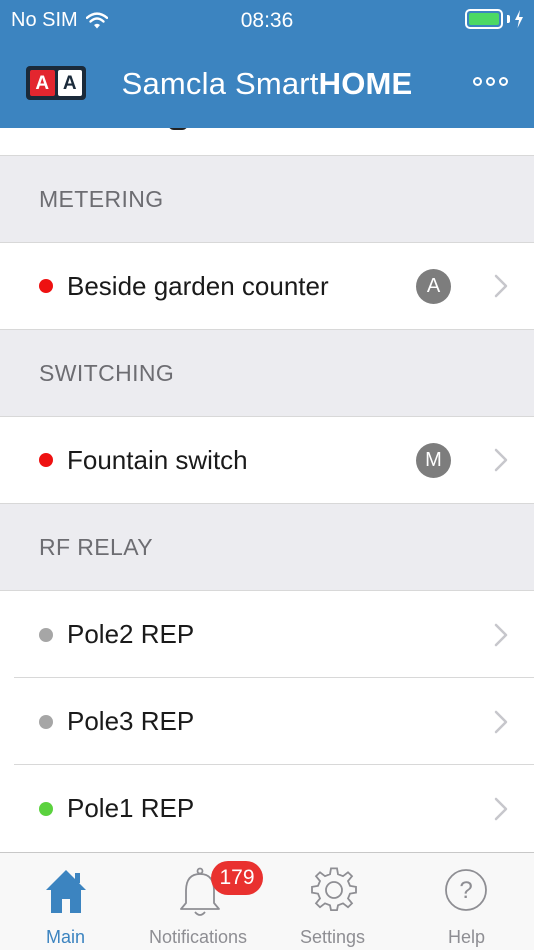 The height and width of the screenshot is (950, 534). I want to click on tab-help: ? Help, so click(467, 901).